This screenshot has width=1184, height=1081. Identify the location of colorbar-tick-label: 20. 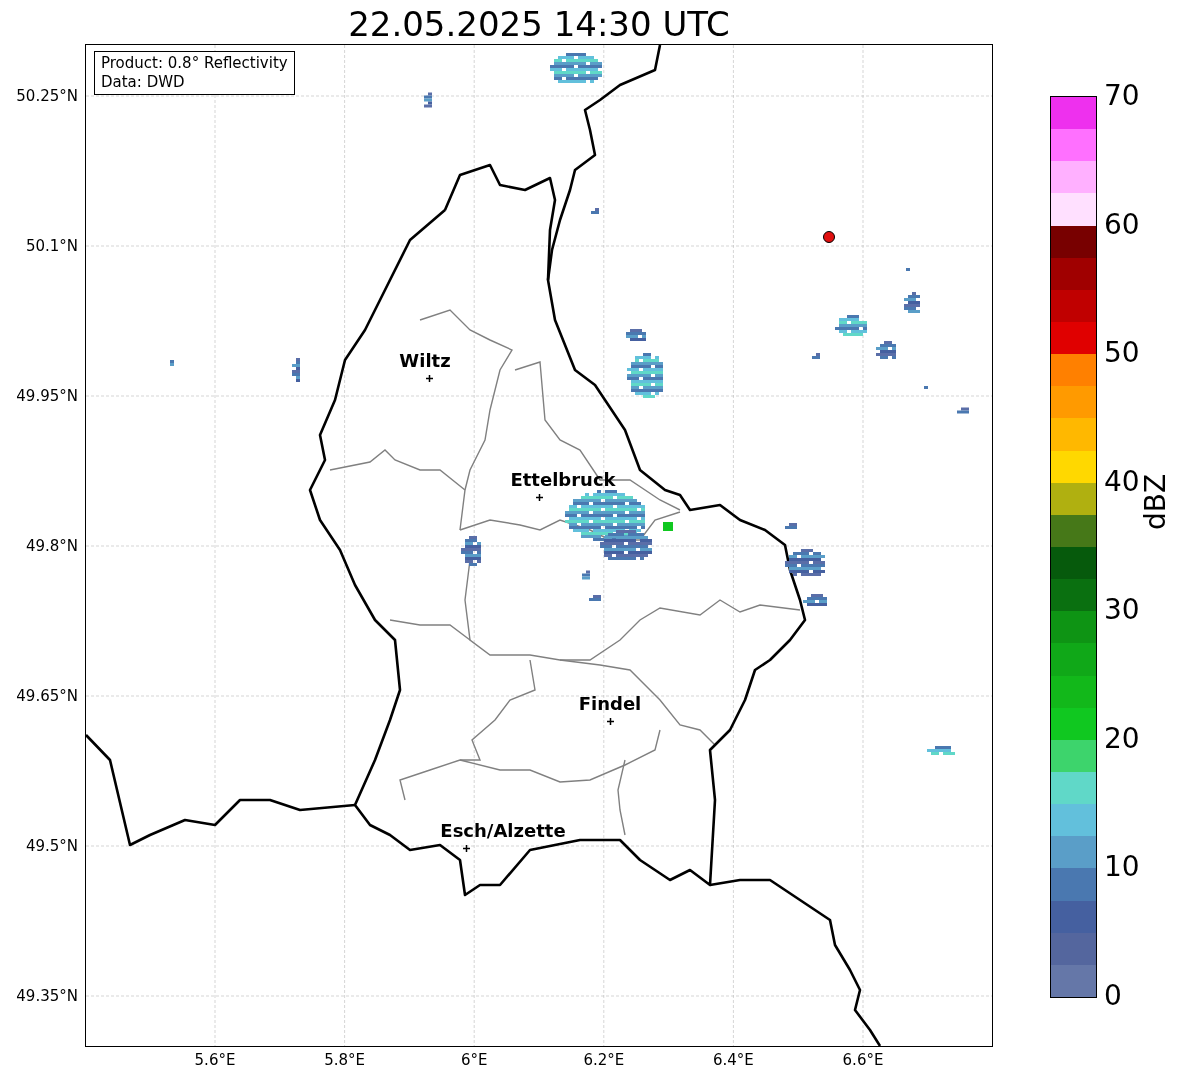
(1122, 738).